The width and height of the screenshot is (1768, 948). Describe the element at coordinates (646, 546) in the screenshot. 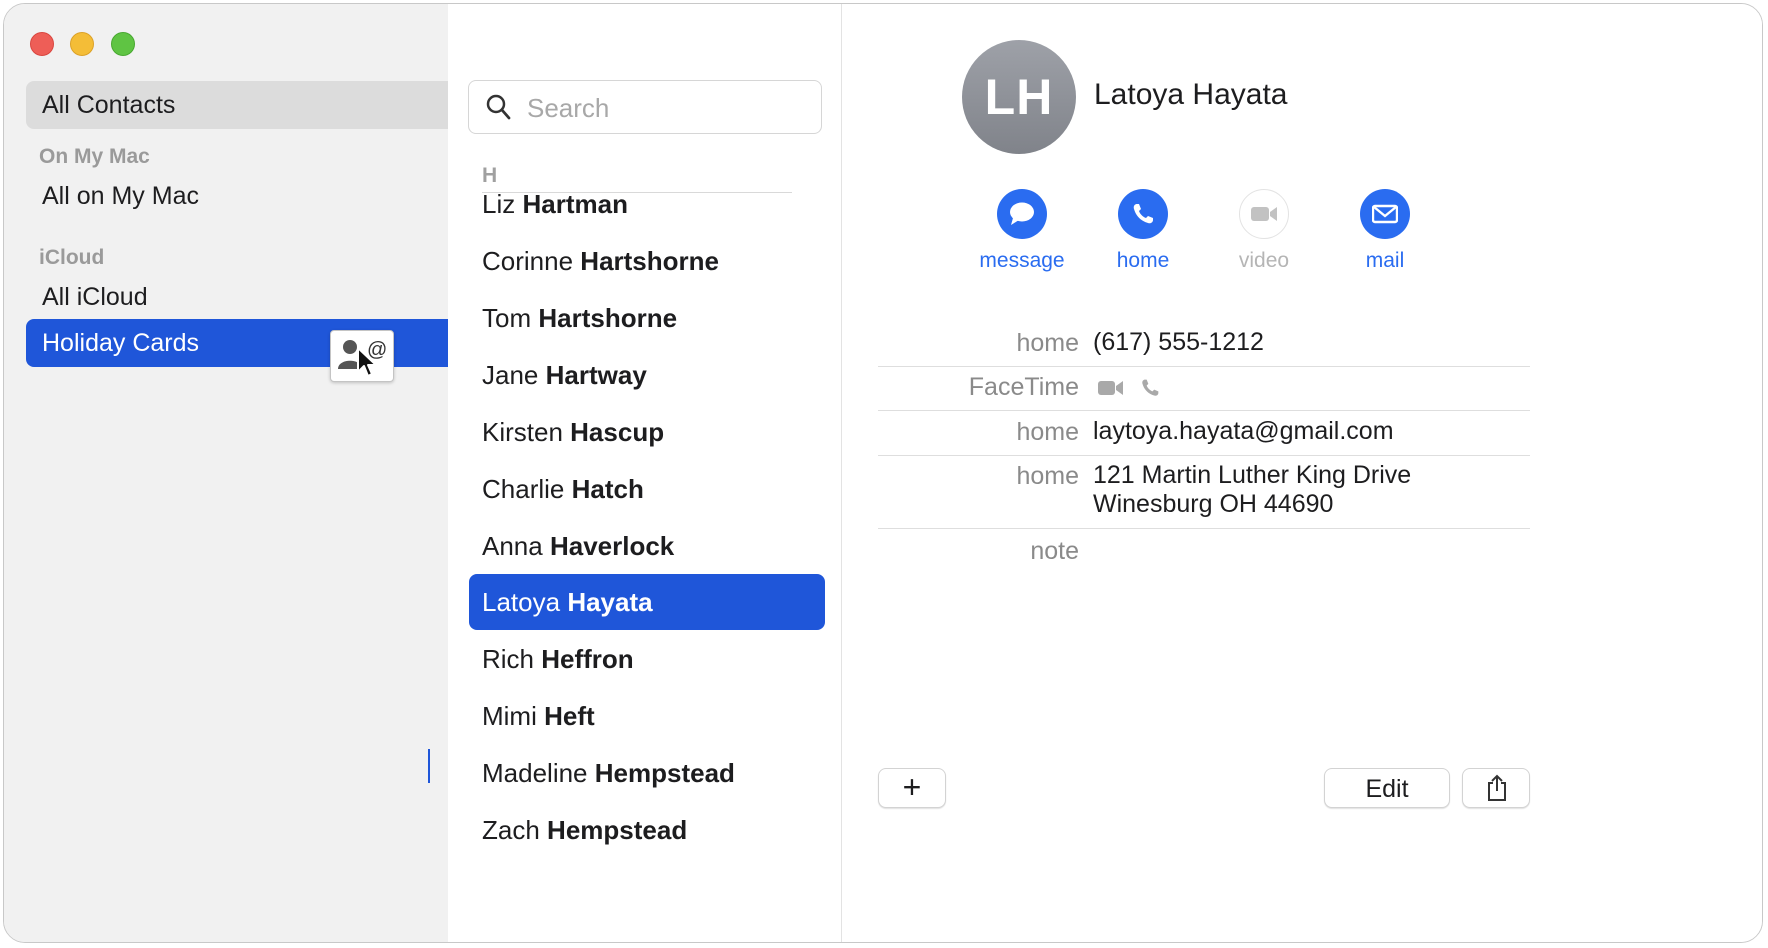

I see `contact-row: Anna Haverlock` at that location.